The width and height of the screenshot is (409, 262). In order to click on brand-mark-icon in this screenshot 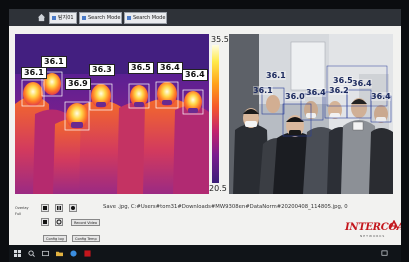, I will do `click(394, 225)`.